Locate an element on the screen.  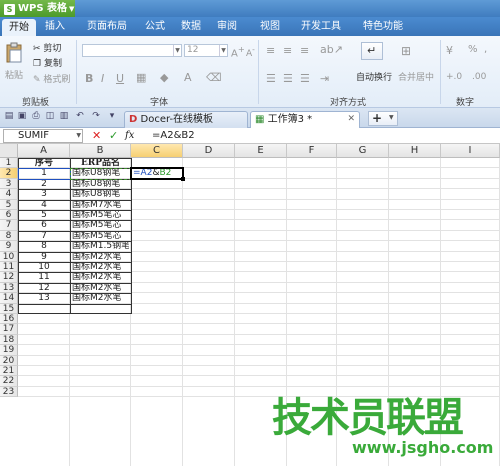
align-right-button: ☰ is located at coordinates (305, 78).